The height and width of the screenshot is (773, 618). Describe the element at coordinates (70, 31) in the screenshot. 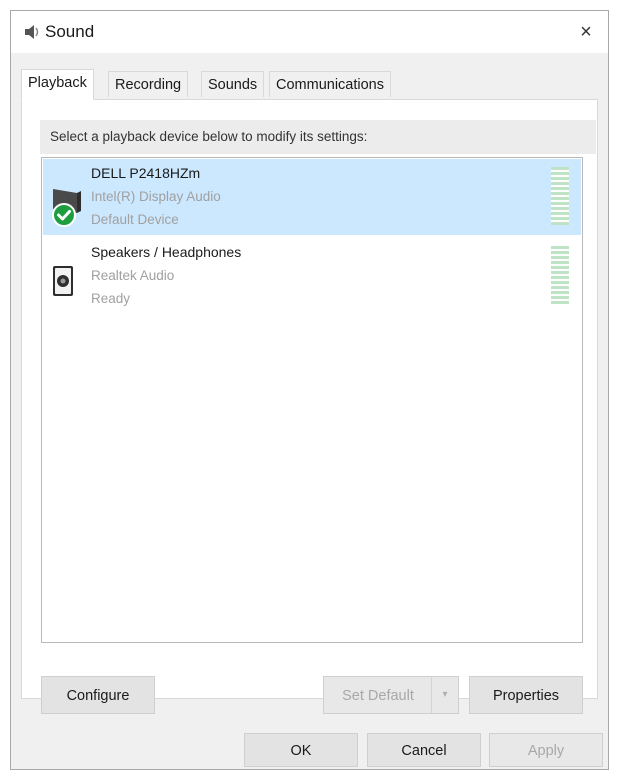

I see `window-title: Sound` at that location.